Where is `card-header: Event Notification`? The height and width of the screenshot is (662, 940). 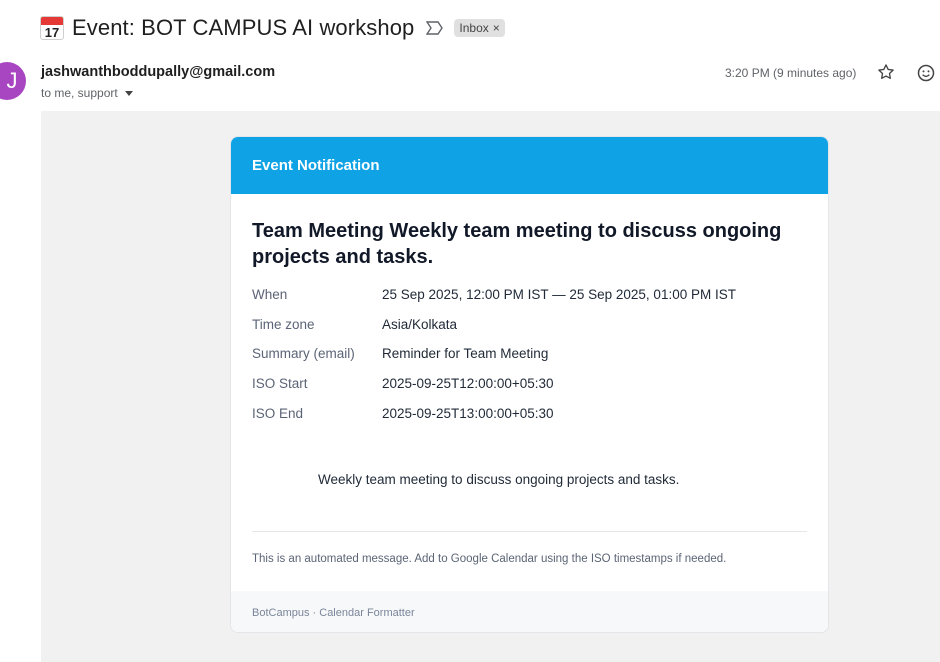
card-header: Event Notification is located at coordinates (529, 165).